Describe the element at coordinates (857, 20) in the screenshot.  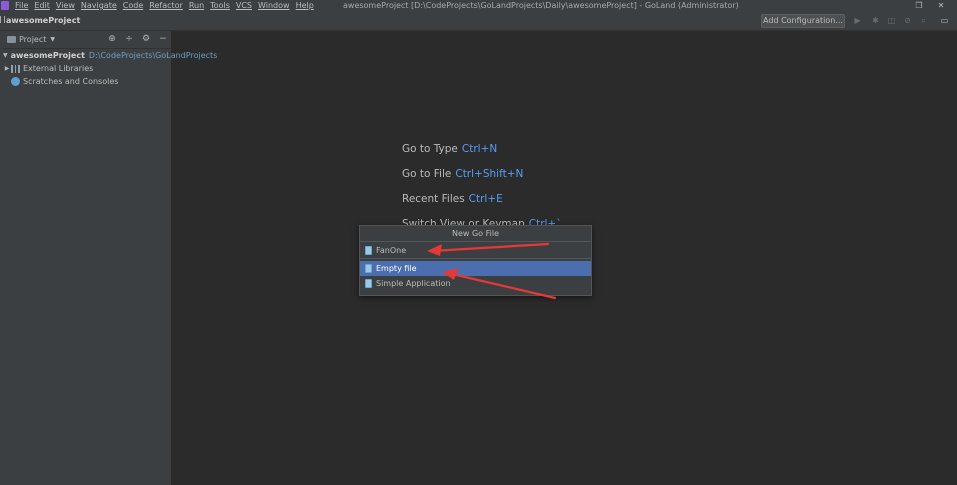
I see `run-icon: ▶` at that location.